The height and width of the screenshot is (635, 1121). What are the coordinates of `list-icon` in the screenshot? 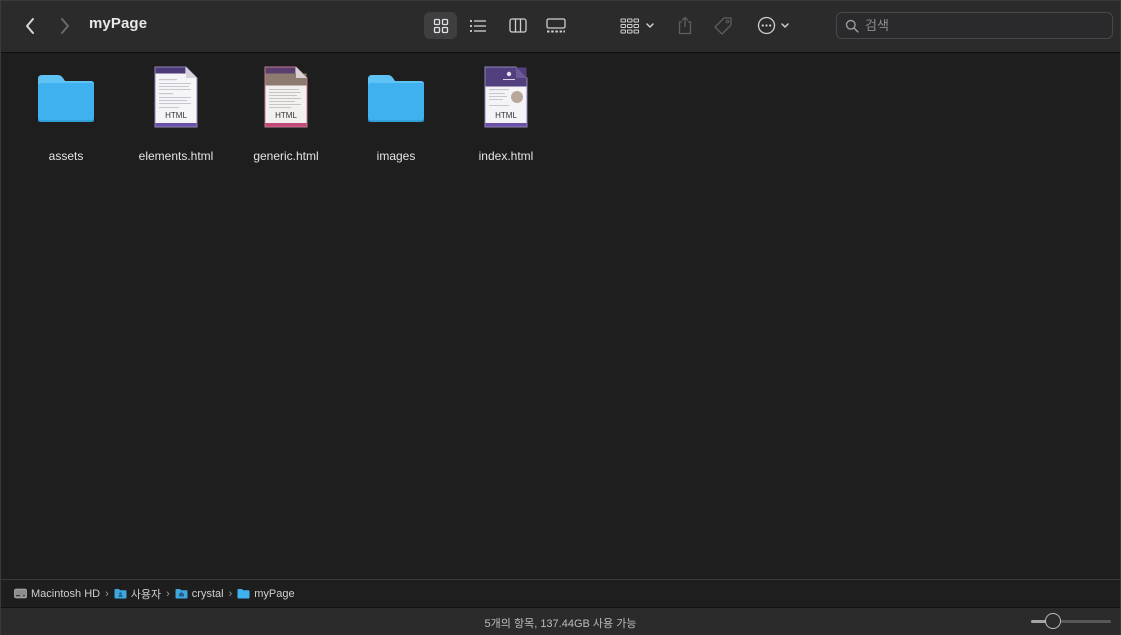 It's located at (477, 25).